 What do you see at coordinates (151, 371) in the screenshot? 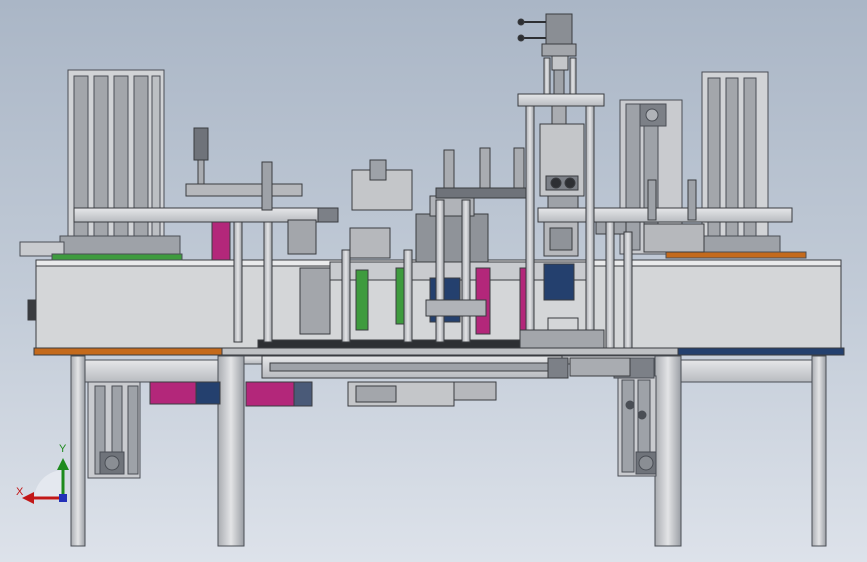
I see `crossbar-left` at bounding box center [151, 371].